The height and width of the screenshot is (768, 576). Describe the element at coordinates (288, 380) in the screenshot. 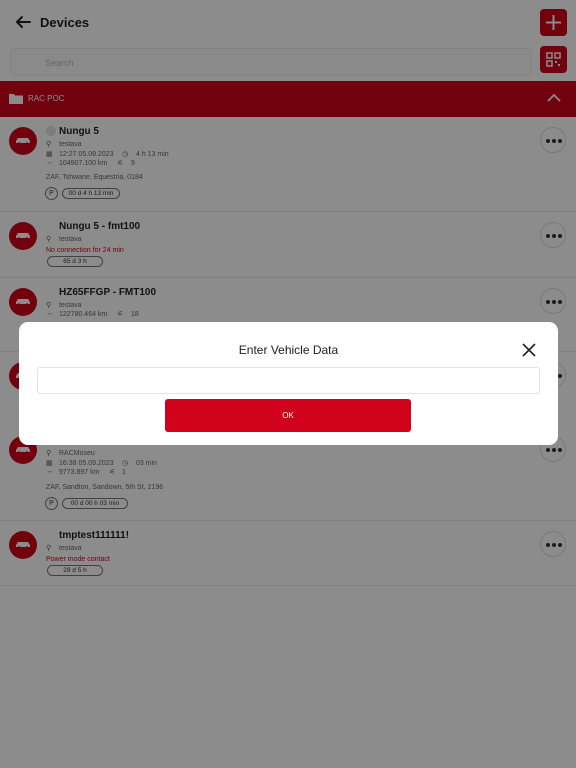

I see `vehicle-data-input` at that location.